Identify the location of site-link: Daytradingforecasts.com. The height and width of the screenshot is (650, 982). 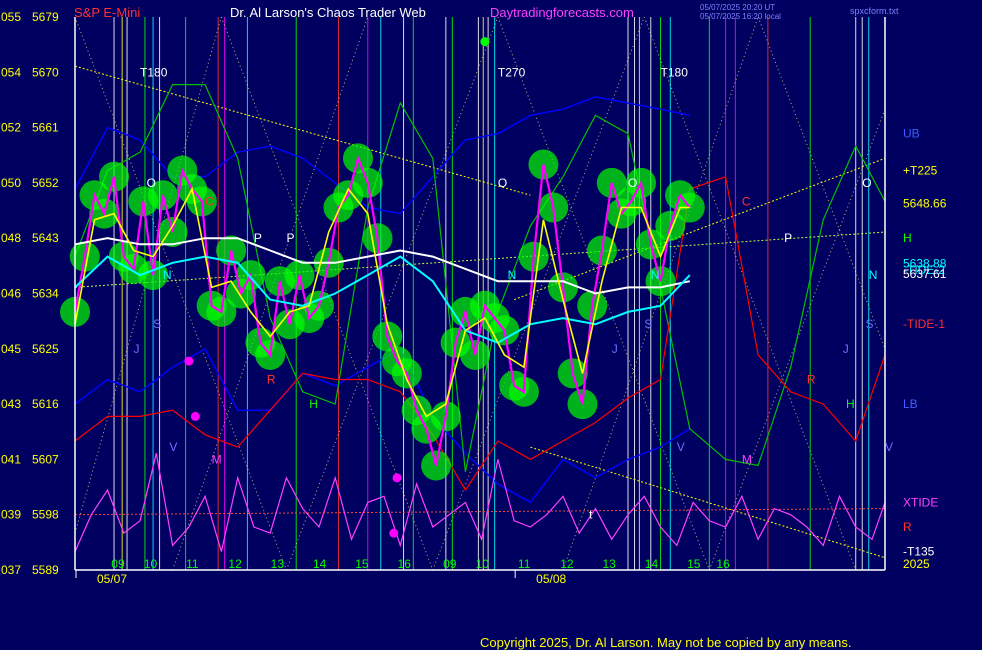
(562, 12).